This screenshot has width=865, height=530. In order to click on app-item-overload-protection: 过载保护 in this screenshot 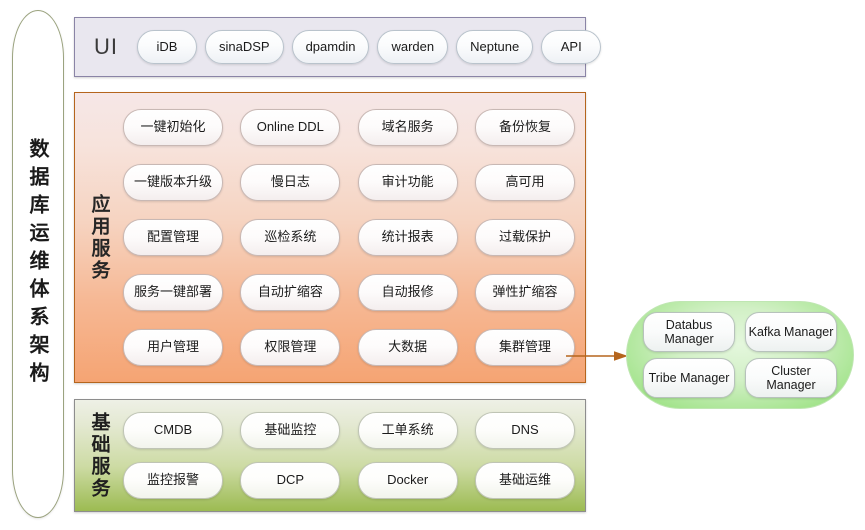, I will do `click(524, 237)`.